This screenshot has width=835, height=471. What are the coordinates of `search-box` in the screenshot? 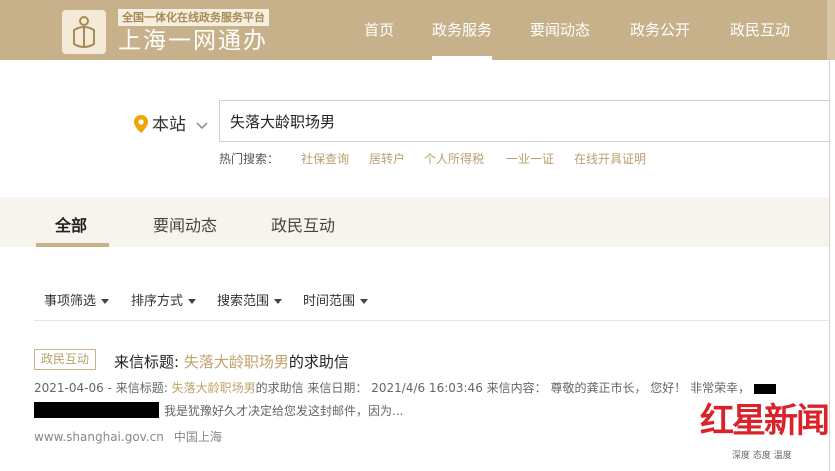 It's located at (527, 121).